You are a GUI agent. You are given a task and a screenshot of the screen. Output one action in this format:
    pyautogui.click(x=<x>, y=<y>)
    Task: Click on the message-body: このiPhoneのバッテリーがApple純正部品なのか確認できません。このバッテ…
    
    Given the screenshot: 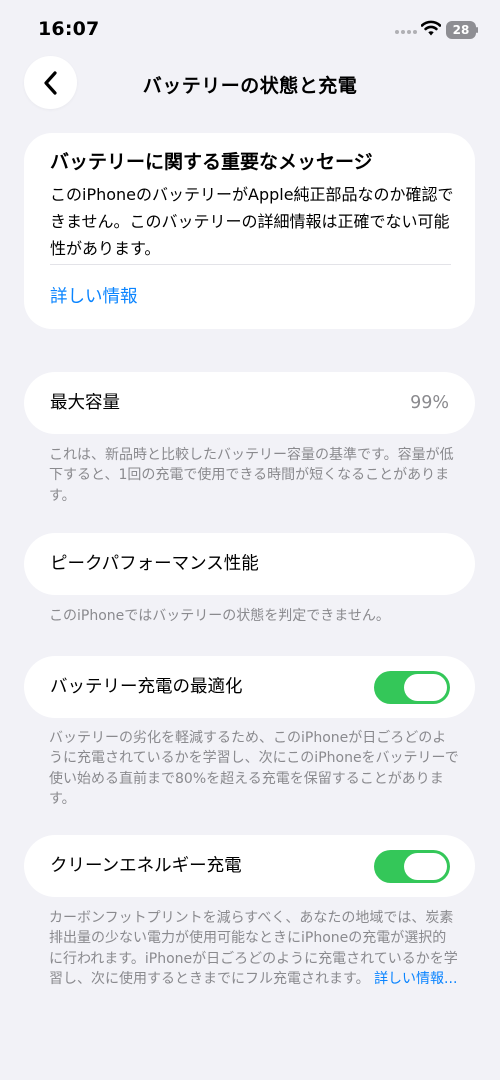 What is the action you would take?
    pyautogui.click(x=252, y=221)
    